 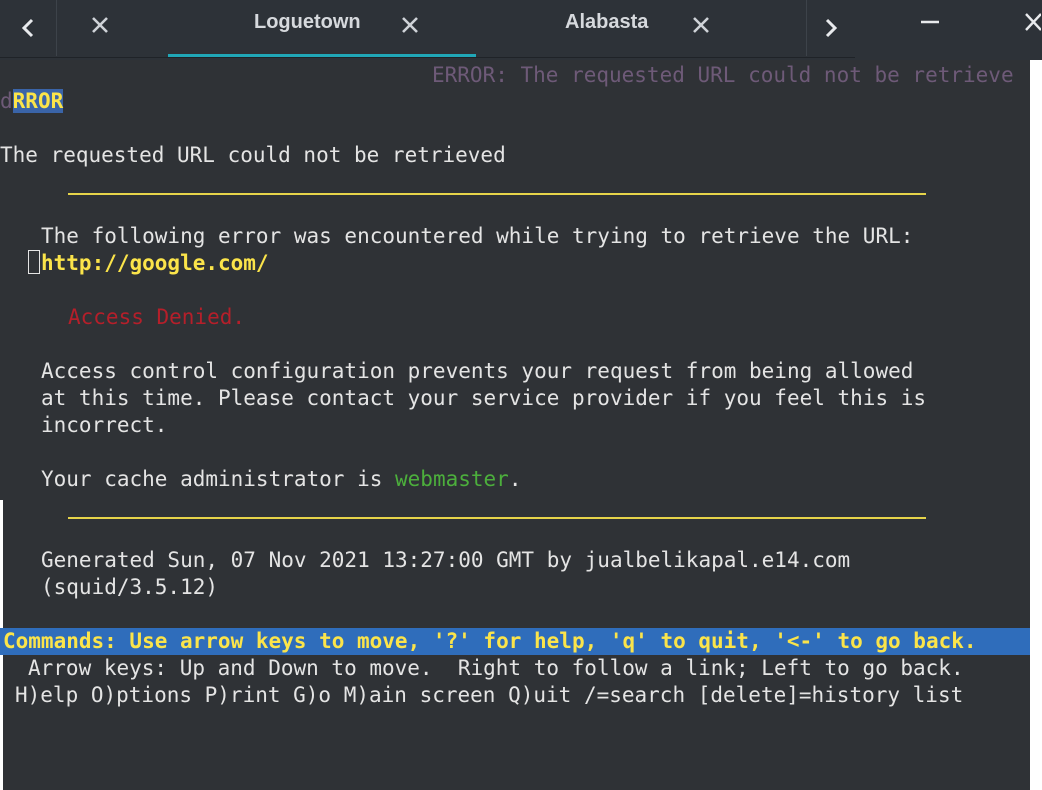 I want to click on window-close-button, so click(x=1031, y=25).